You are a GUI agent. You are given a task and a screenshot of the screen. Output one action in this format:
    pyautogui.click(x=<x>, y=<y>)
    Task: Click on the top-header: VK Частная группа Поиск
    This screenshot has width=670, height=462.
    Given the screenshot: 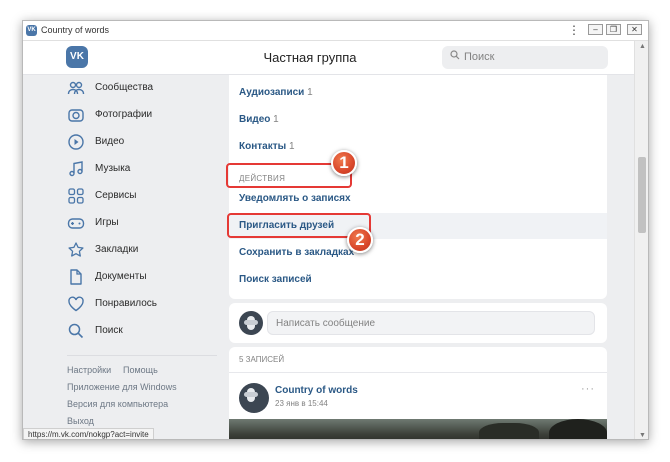 What is the action you would take?
    pyautogui.click(x=328, y=58)
    